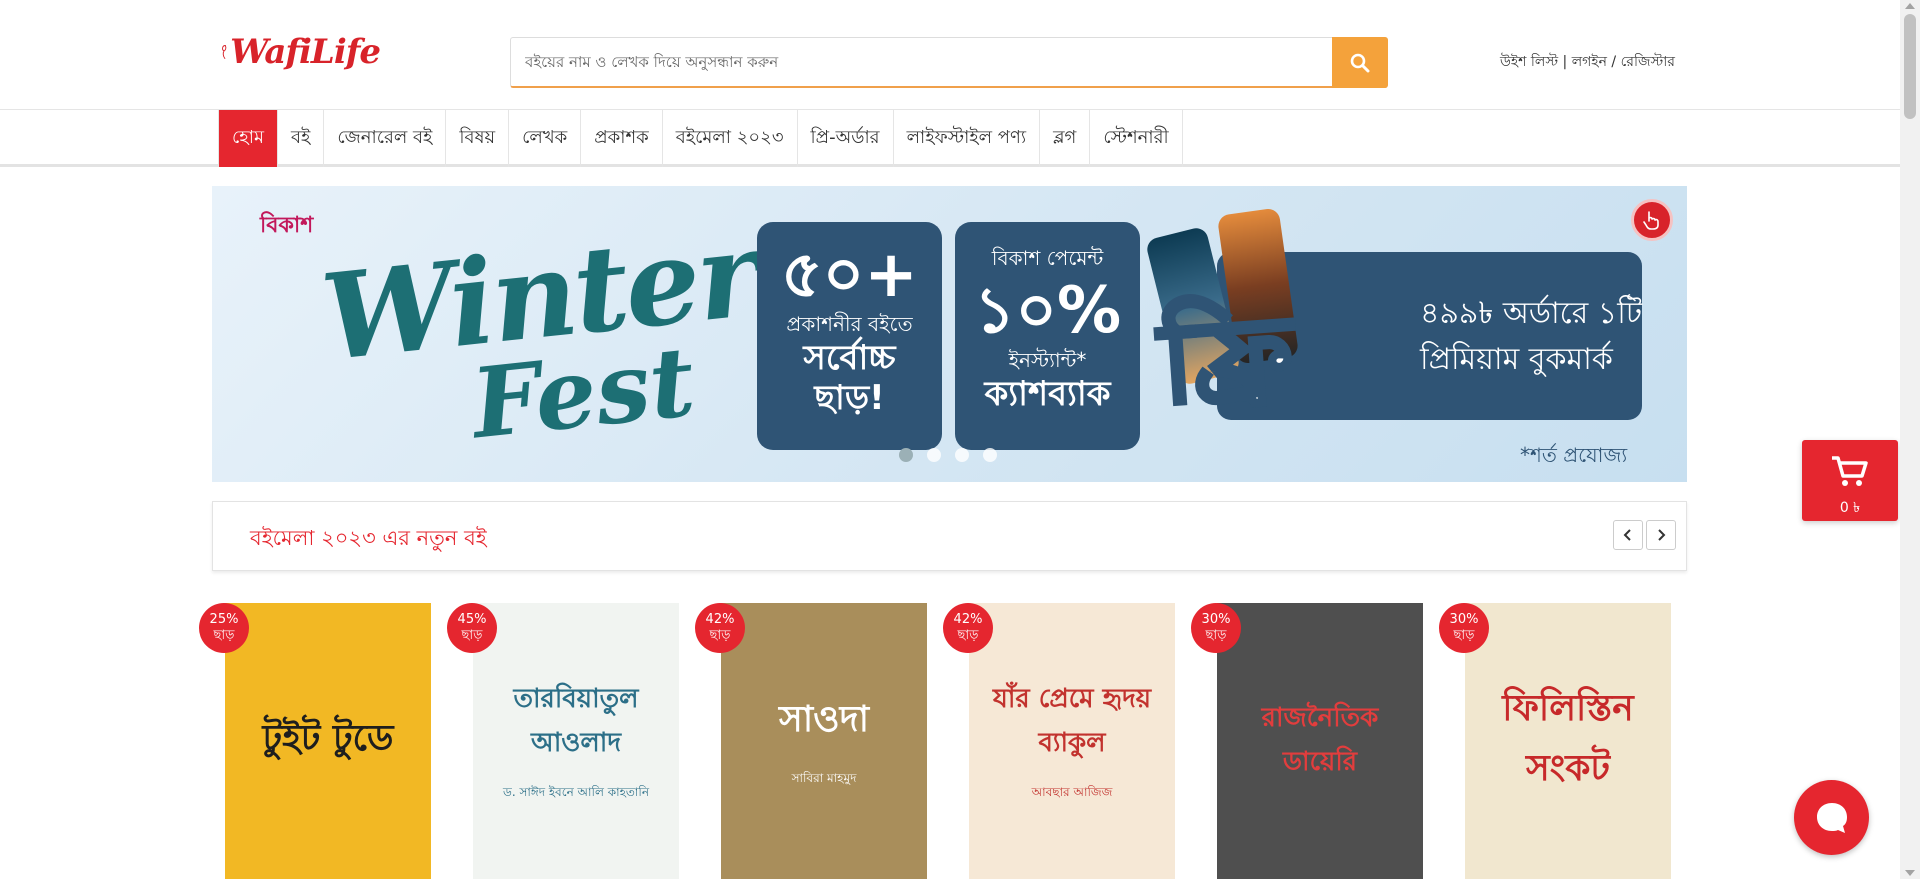 The image size is (1920, 879). I want to click on nav-item: স্টেশনারী, so click(1136, 138).